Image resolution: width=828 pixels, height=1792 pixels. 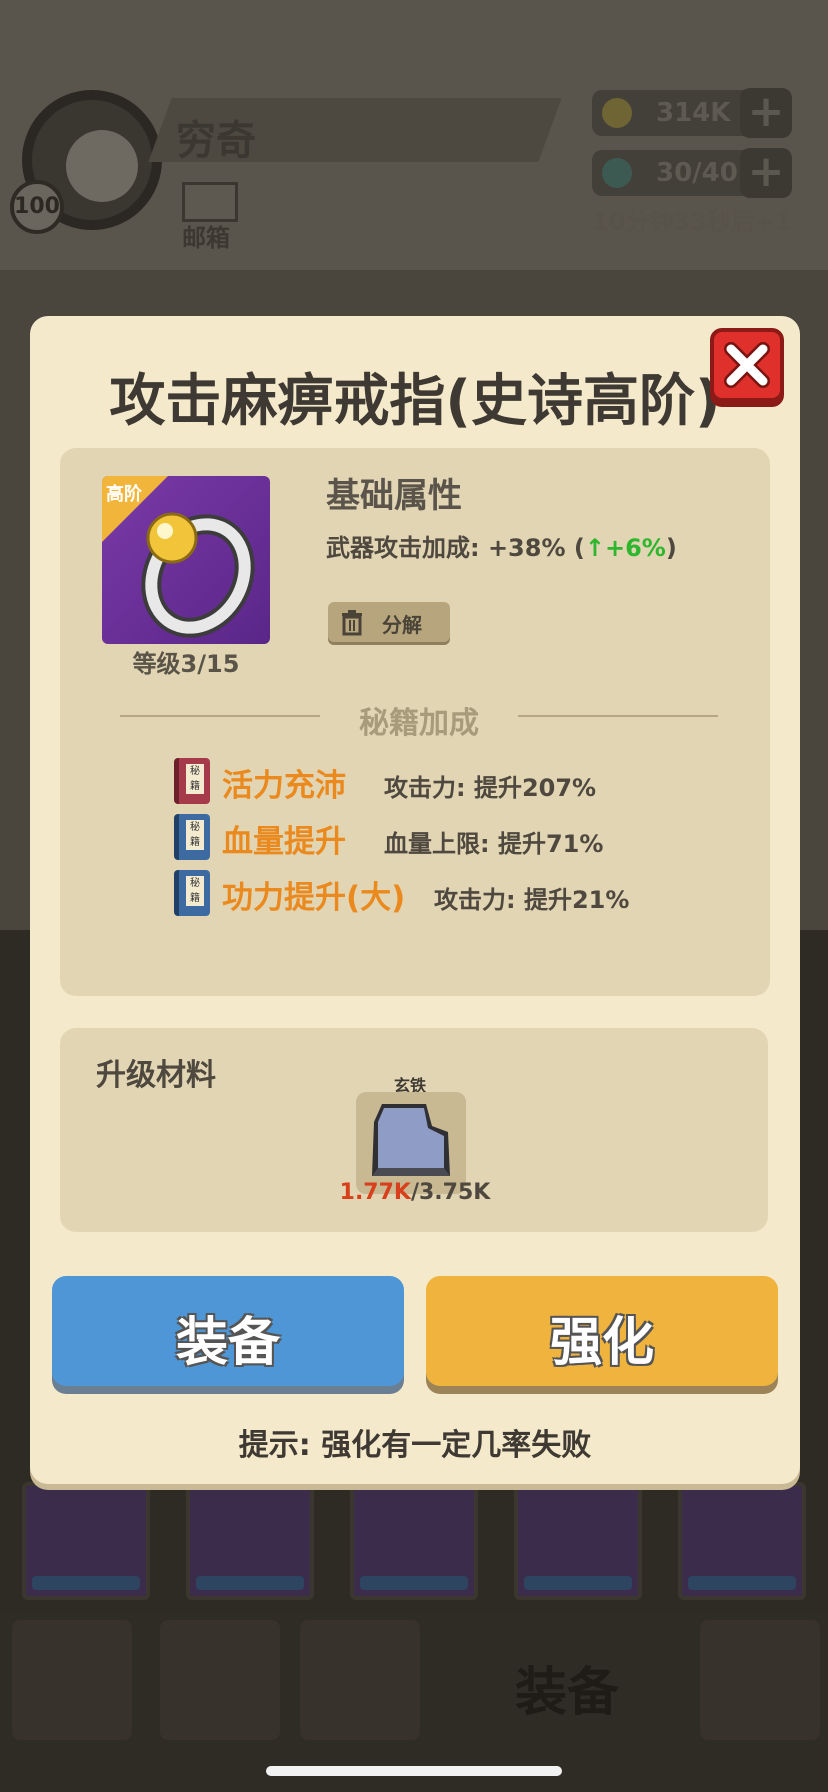 I want to click on material-slot, so click(x=411, y=1143).